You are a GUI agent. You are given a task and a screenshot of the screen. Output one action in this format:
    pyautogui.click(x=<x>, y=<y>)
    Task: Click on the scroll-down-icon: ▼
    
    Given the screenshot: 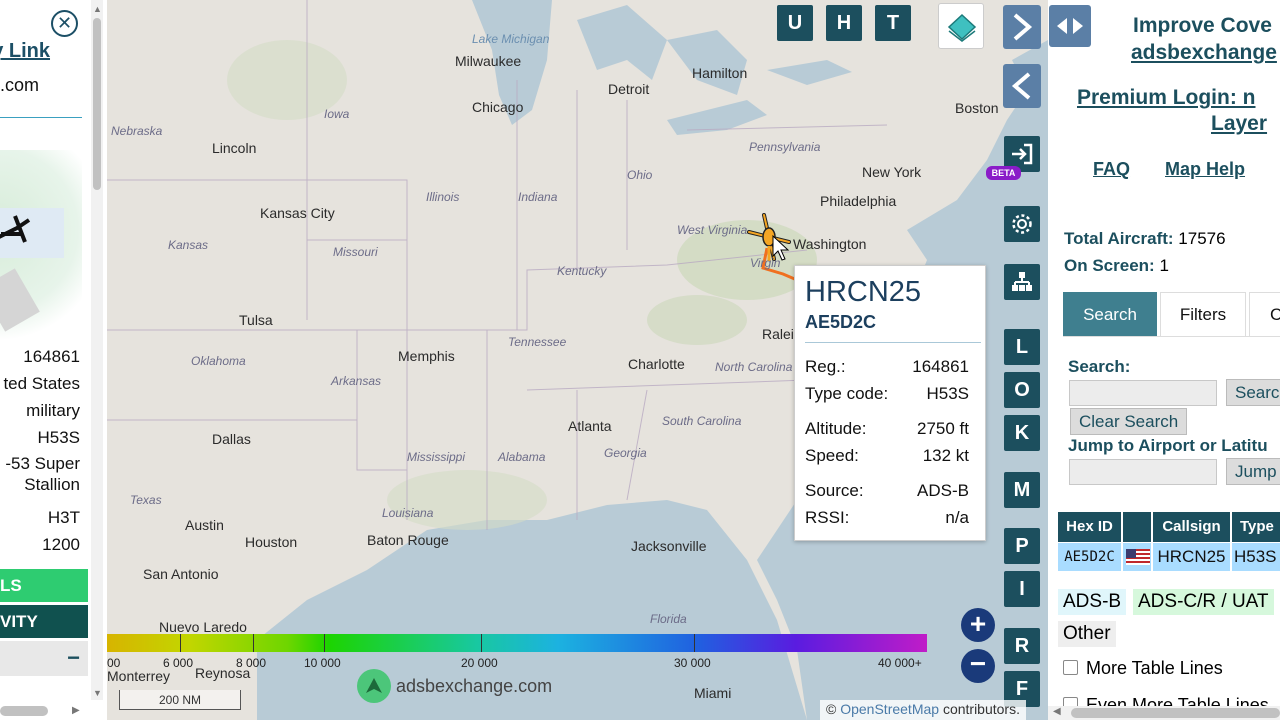 What is the action you would take?
    pyautogui.click(x=97, y=693)
    